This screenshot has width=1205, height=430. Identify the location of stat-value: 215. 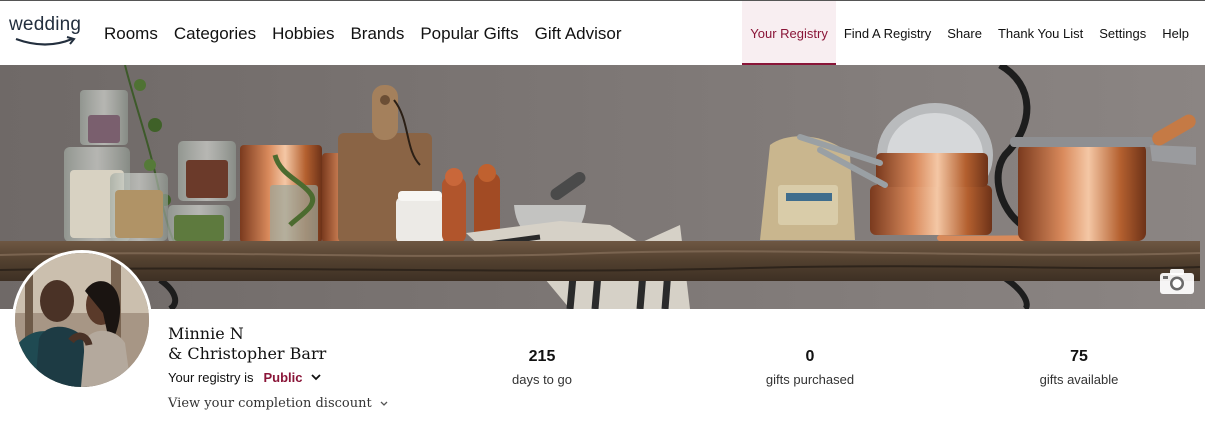
(542, 356).